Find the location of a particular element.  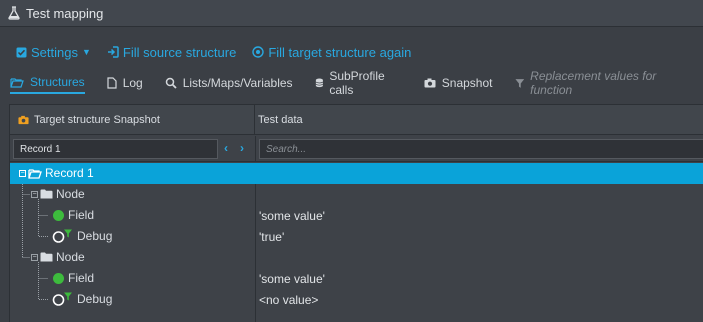

tab-replacement-values: Replacement values for function is located at coordinates (598, 83).